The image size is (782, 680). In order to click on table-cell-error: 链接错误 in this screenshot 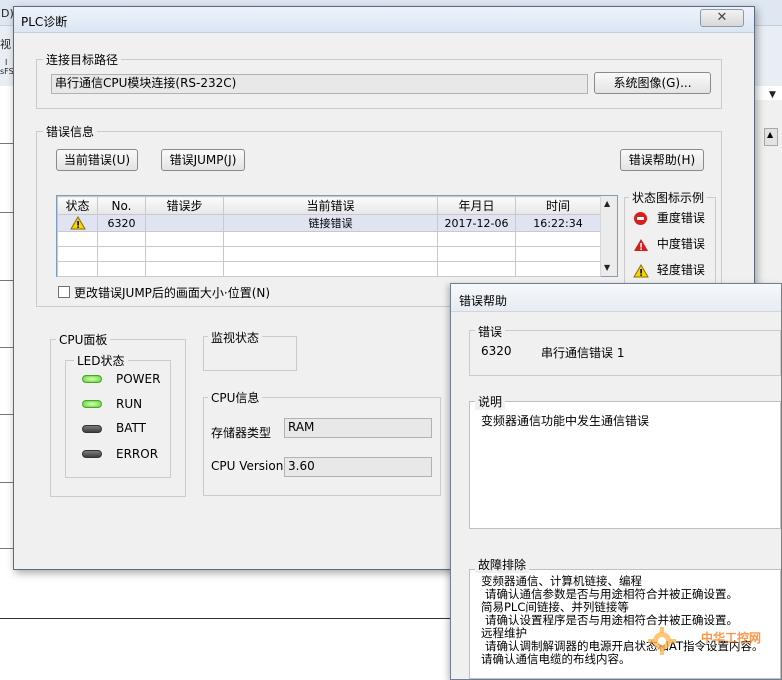, I will do `click(330, 223)`.